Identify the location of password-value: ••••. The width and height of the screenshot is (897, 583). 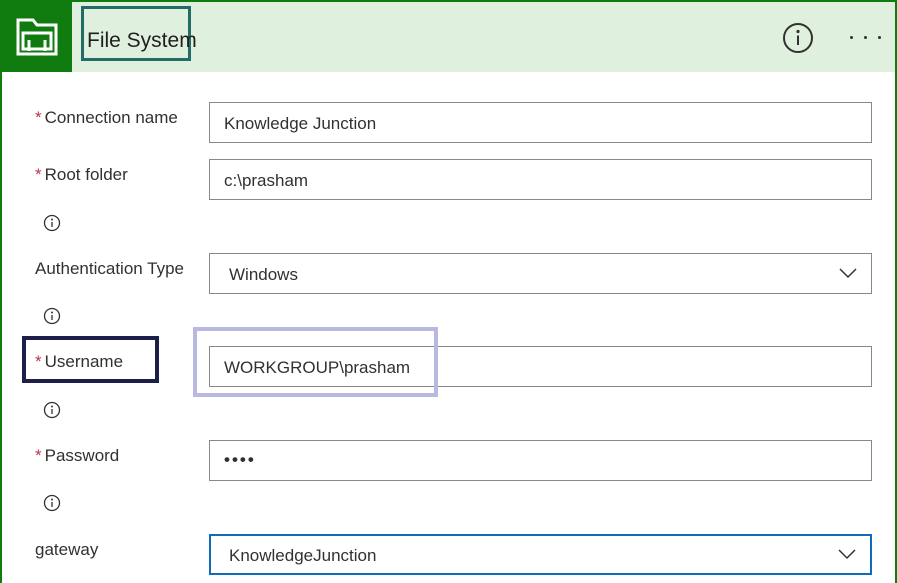
(240, 459).